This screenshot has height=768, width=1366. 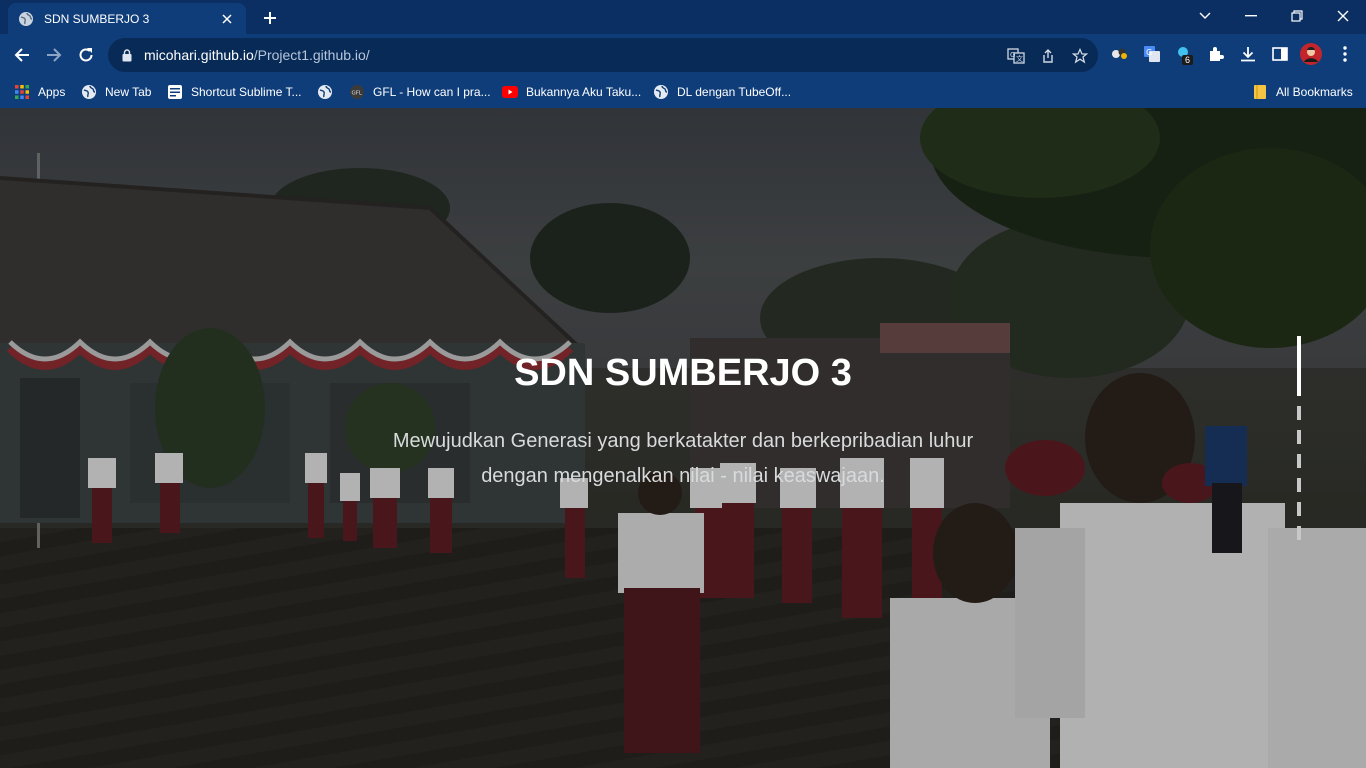 What do you see at coordinates (1205, 16) in the screenshot?
I see `tab-search-chevron-icon` at bounding box center [1205, 16].